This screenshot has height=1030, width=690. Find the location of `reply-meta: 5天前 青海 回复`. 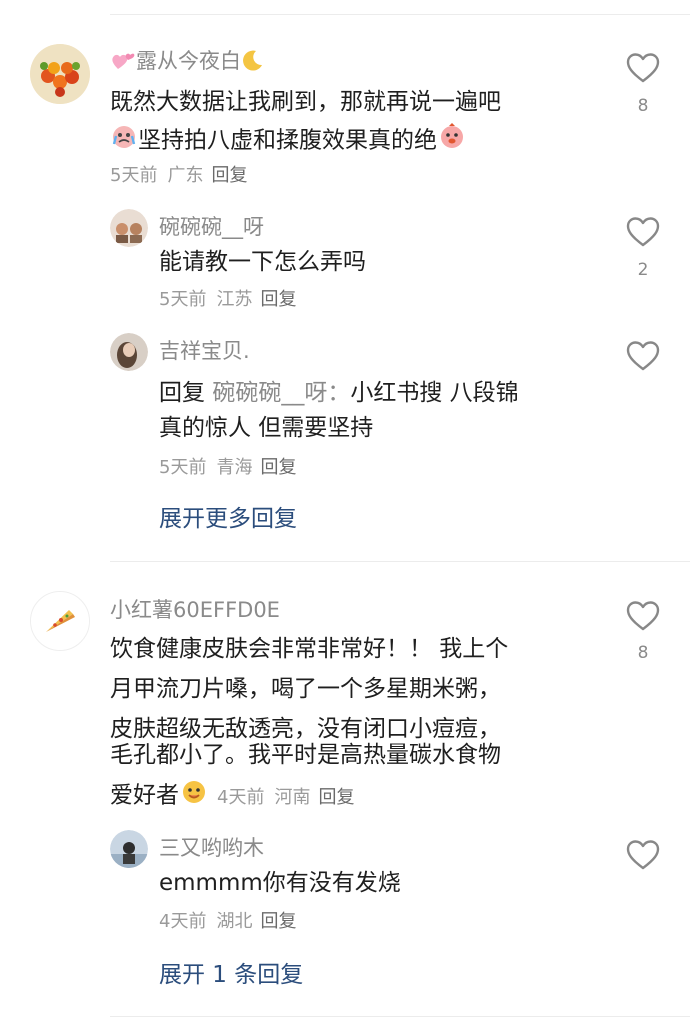

reply-meta: 5天前 青海 回复 is located at coordinates (227, 466).